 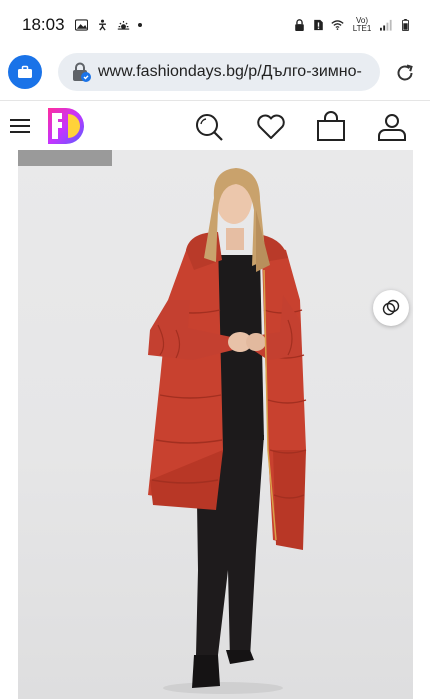 What do you see at coordinates (215, 25) in the screenshot?
I see `status-bar: 18:03 Vo) LTE1` at bounding box center [215, 25].